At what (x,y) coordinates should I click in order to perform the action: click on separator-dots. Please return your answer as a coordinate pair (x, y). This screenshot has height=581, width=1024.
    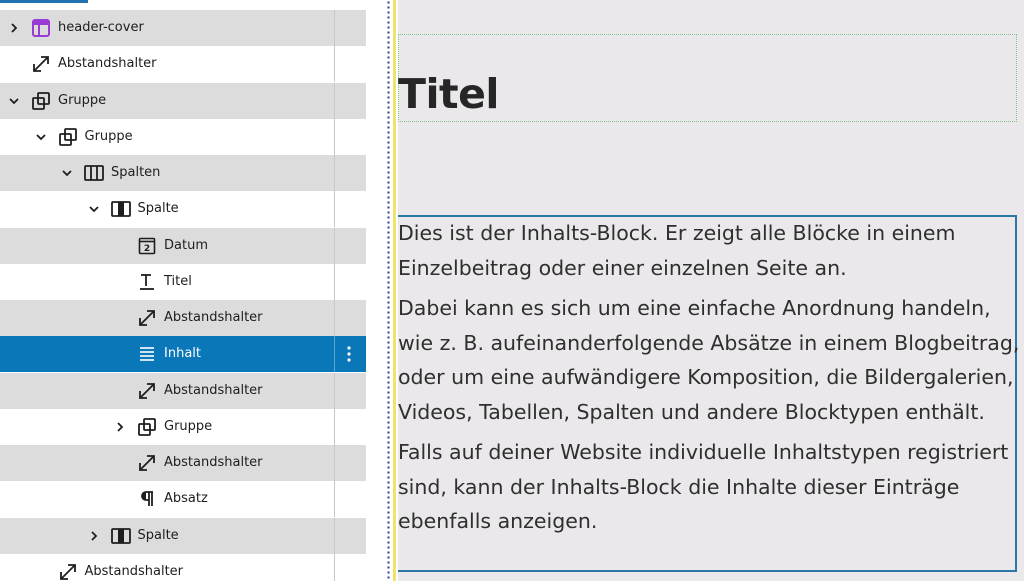
    Looking at the image, I should click on (388, 290).